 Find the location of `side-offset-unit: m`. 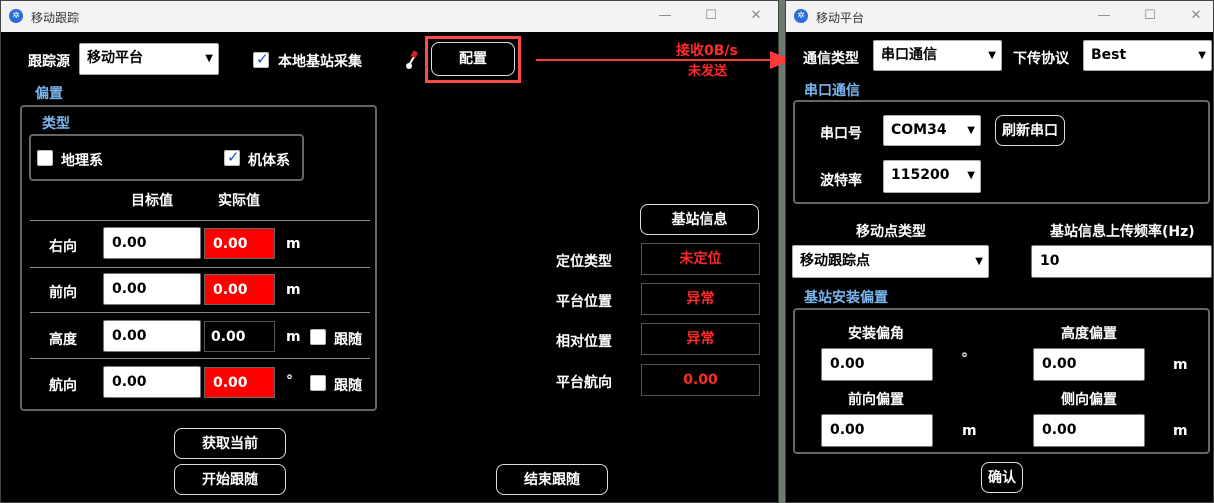

side-offset-unit: m is located at coordinates (1180, 431).